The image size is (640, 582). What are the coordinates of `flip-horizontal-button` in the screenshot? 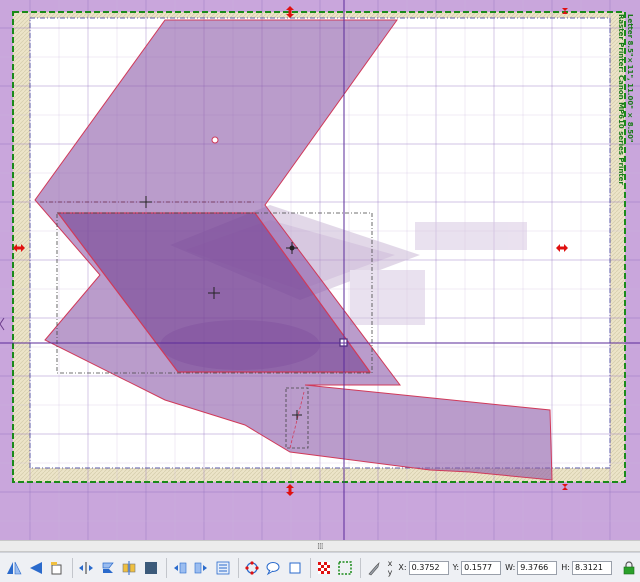 It's located at (14, 568).